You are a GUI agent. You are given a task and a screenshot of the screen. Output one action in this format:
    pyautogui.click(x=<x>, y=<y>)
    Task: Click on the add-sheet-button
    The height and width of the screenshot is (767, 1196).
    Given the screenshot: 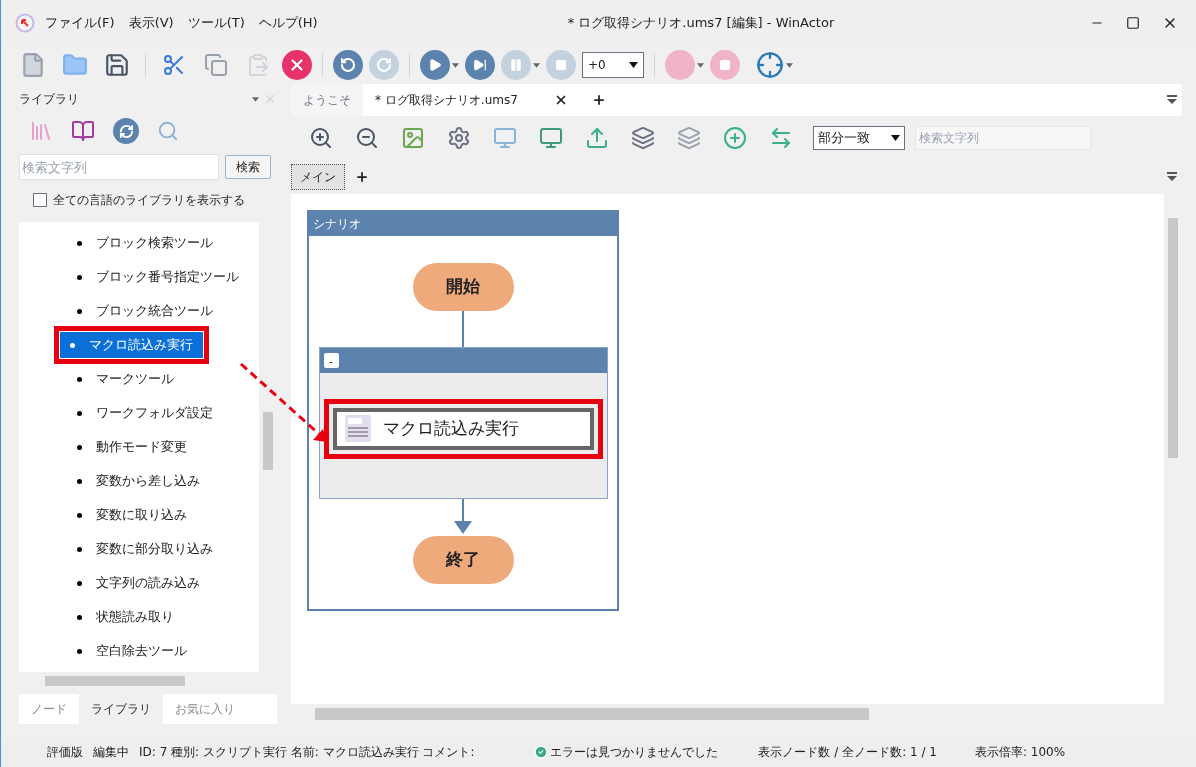 What is the action you would take?
    pyautogui.click(x=362, y=177)
    